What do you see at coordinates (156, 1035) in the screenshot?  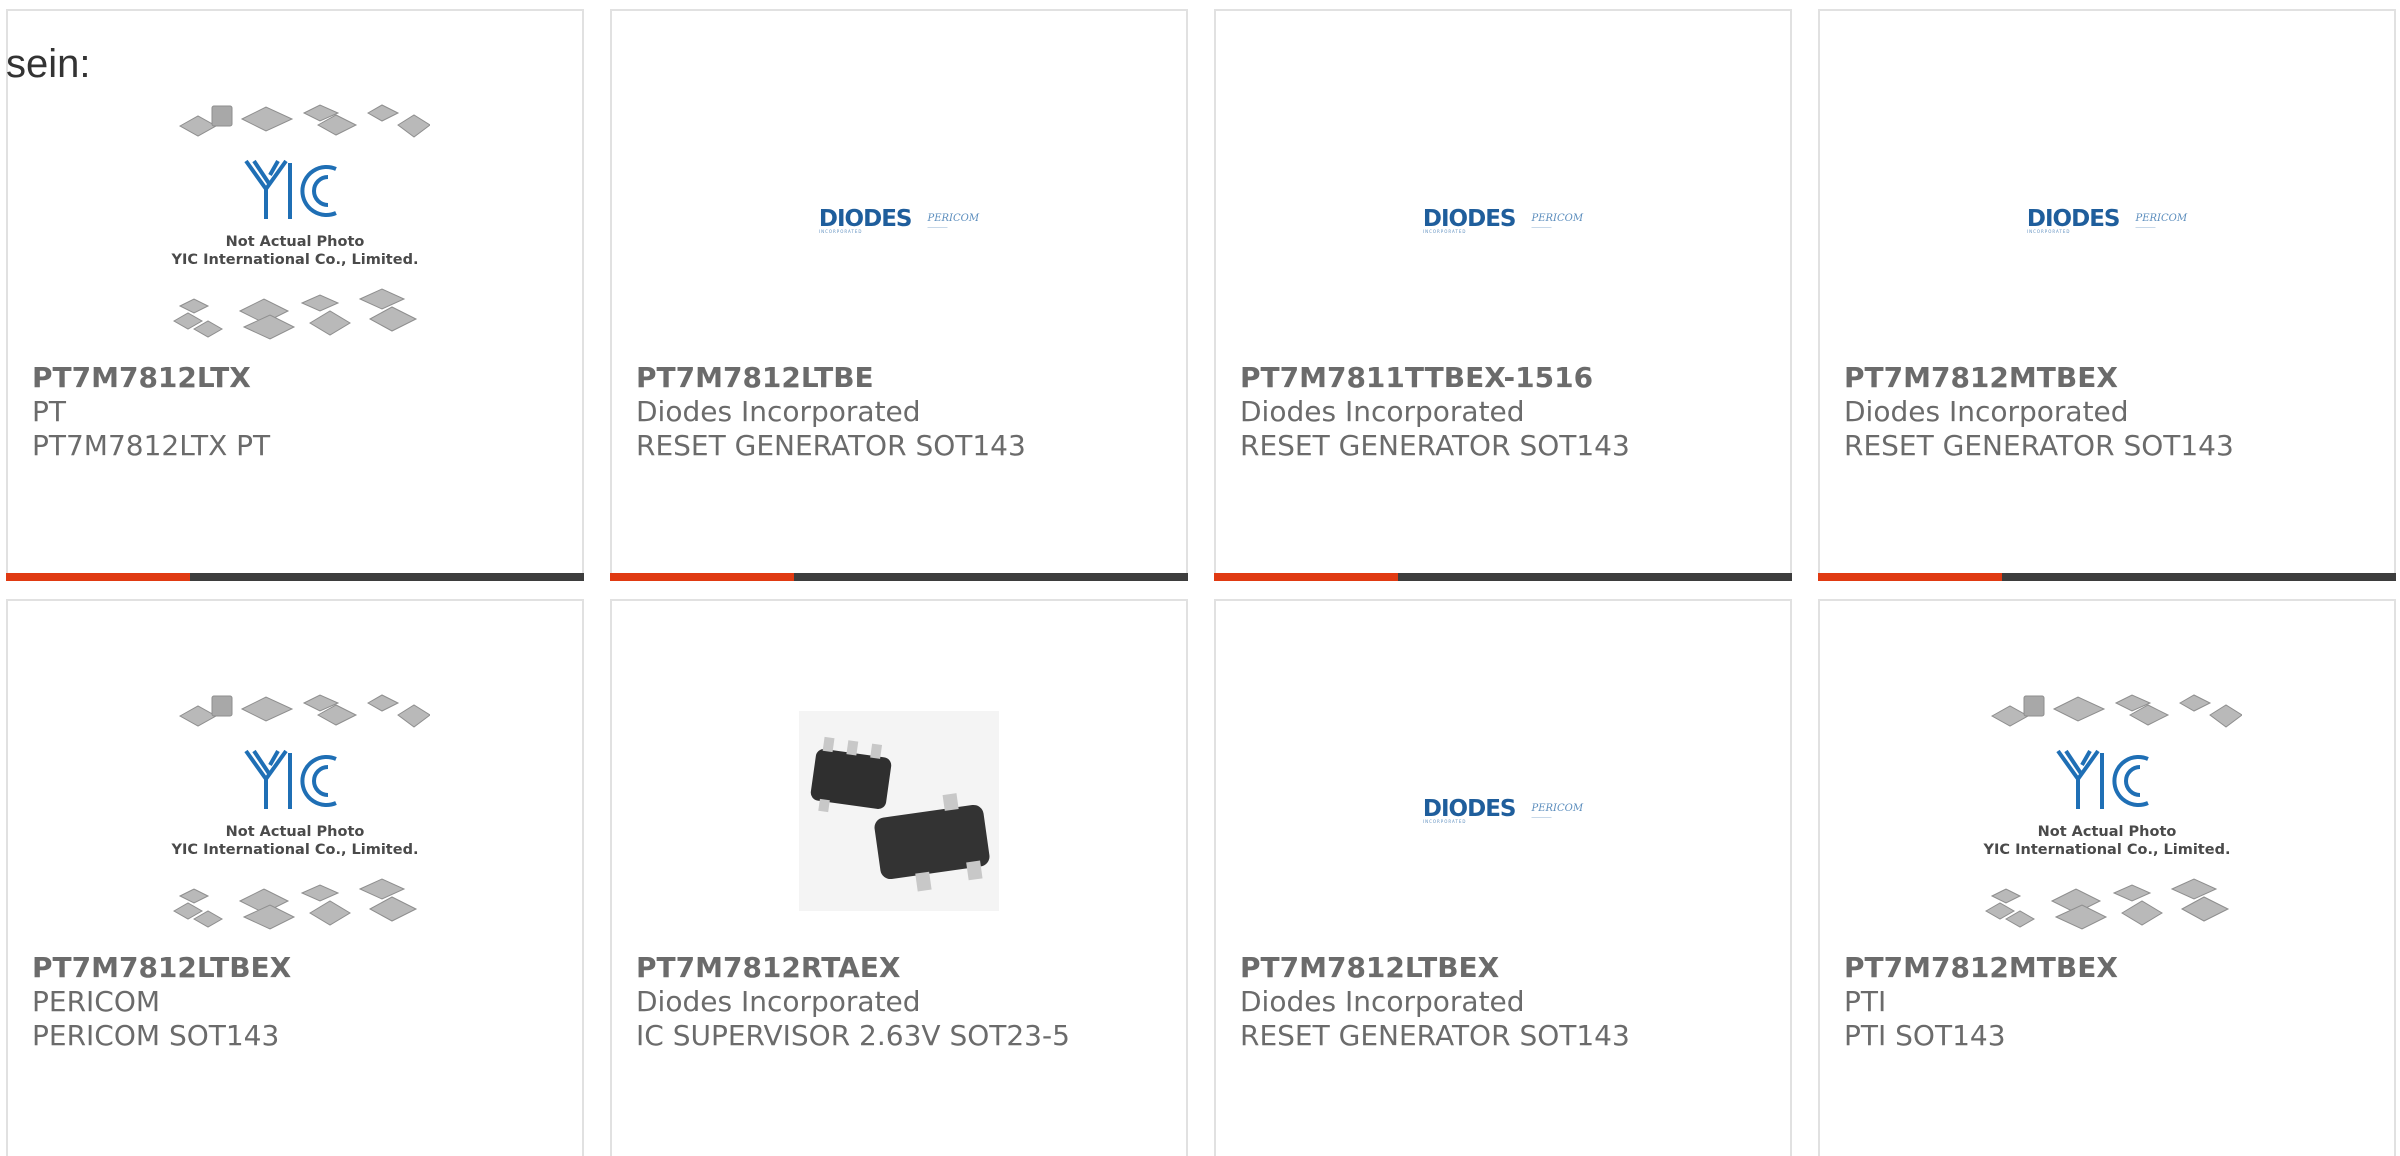 I see `description: PERICOM SOT143` at bounding box center [156, 1035].